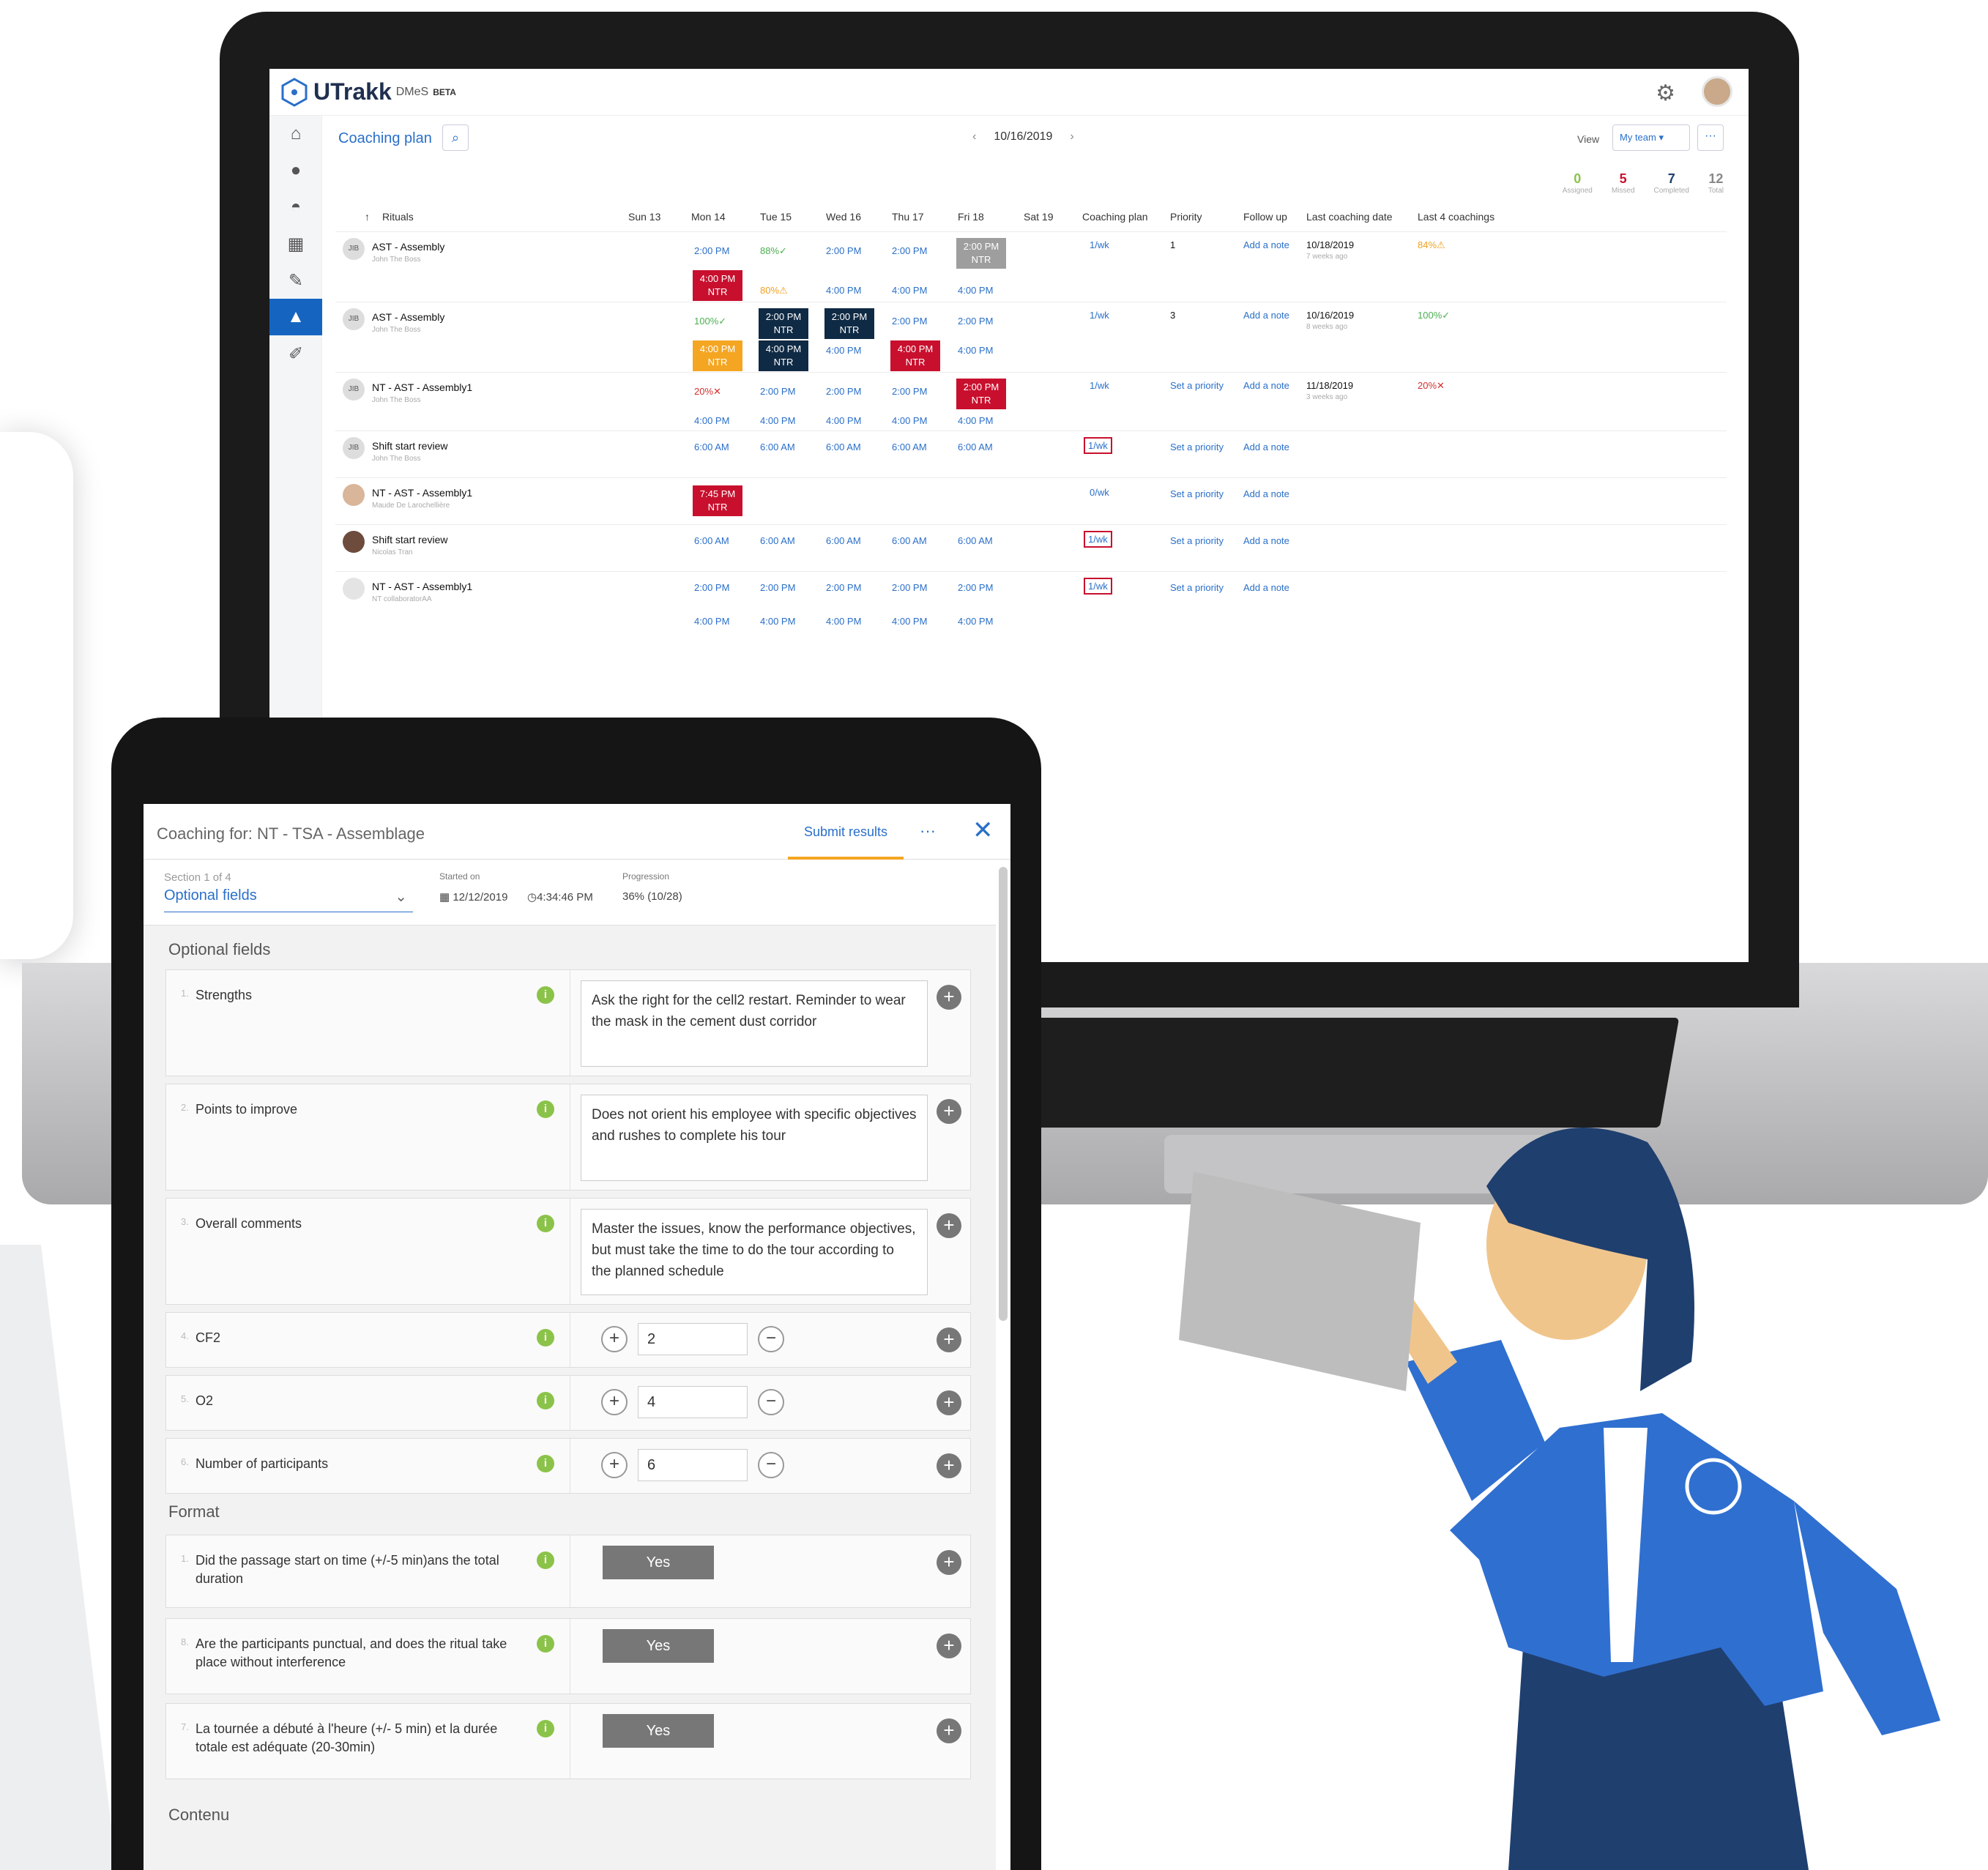  What do you see at coordinates (295, 170) in the screenshot?
I see `person-icon: ●` at bounding box center [295, 170].